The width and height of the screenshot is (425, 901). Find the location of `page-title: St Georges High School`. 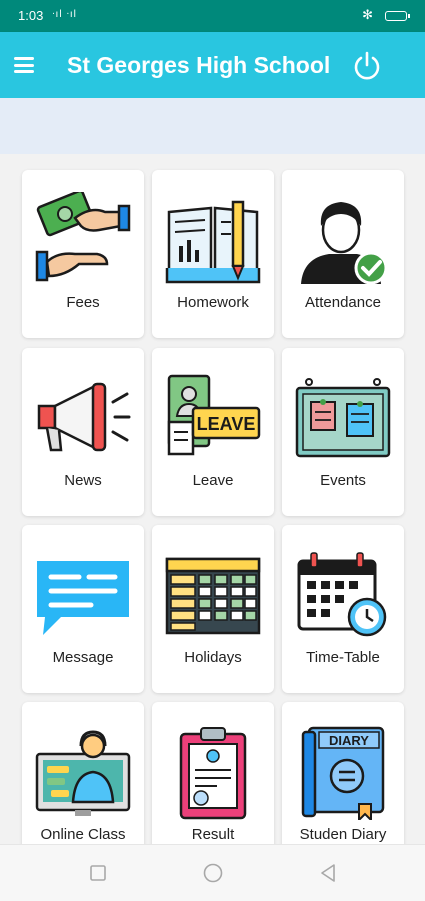

page-title: St Georges High School is located at coordinates (199, 65).